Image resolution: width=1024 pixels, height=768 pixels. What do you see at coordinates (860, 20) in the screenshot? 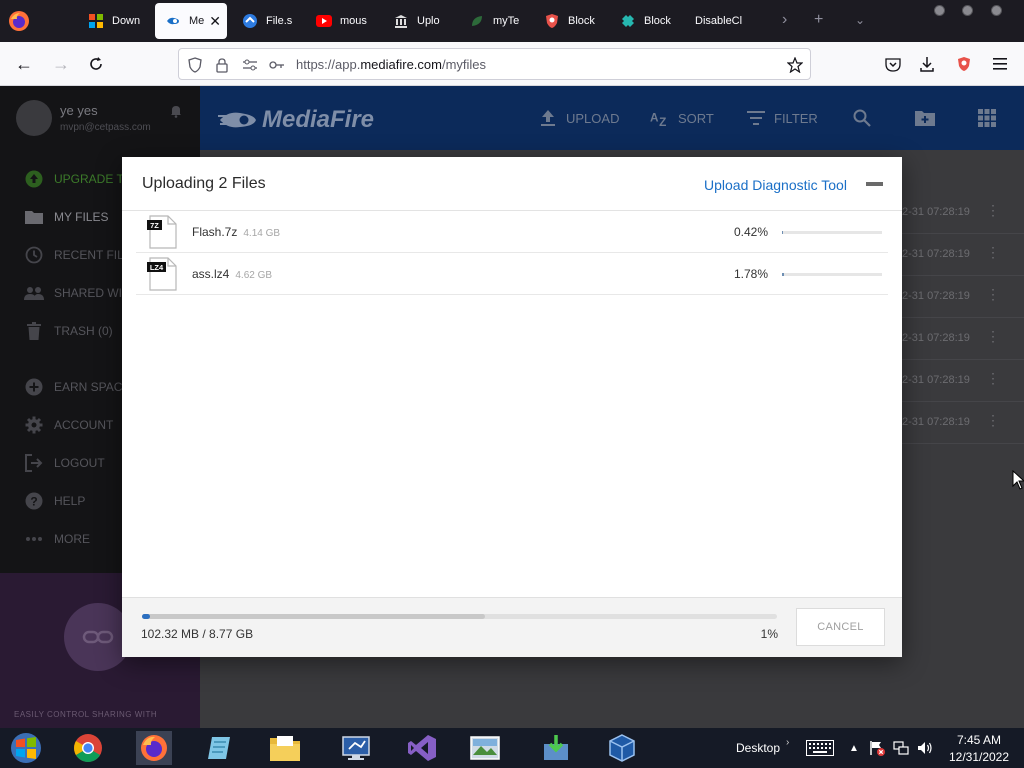
I see `list-tabs-icon: ⌄` at bounding box center [860, 20].